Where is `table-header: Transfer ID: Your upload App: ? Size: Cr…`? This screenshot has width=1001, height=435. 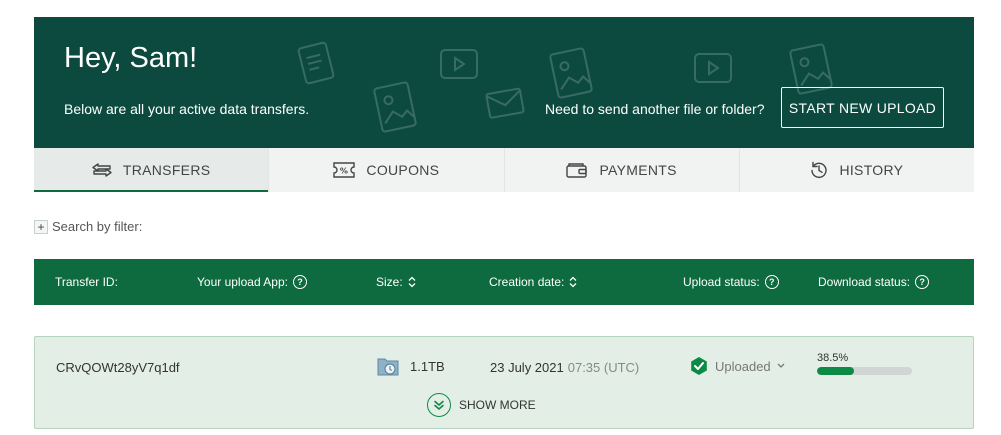
table-header: Transfer ID: Your upload App: ? Size: Cr… is located at coordinates (504, 282).